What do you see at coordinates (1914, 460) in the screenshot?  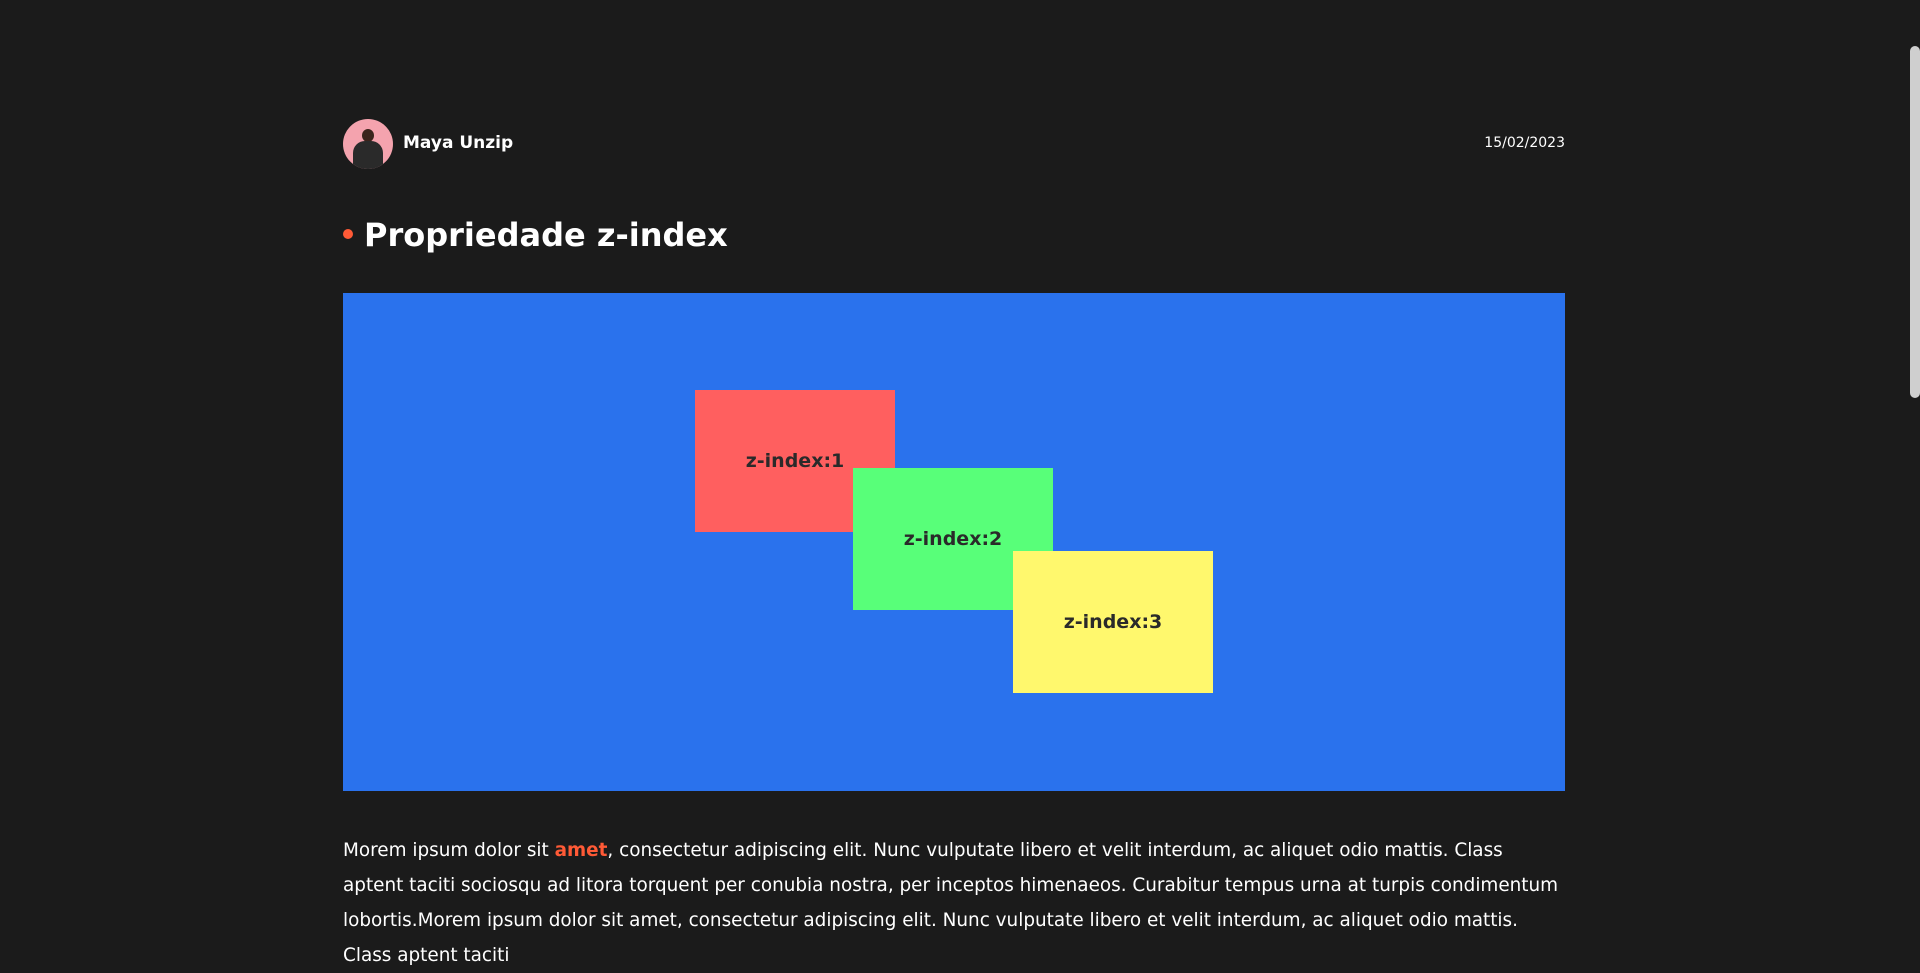 I see `page-scrollbar` at bounding box center [1914, 460].